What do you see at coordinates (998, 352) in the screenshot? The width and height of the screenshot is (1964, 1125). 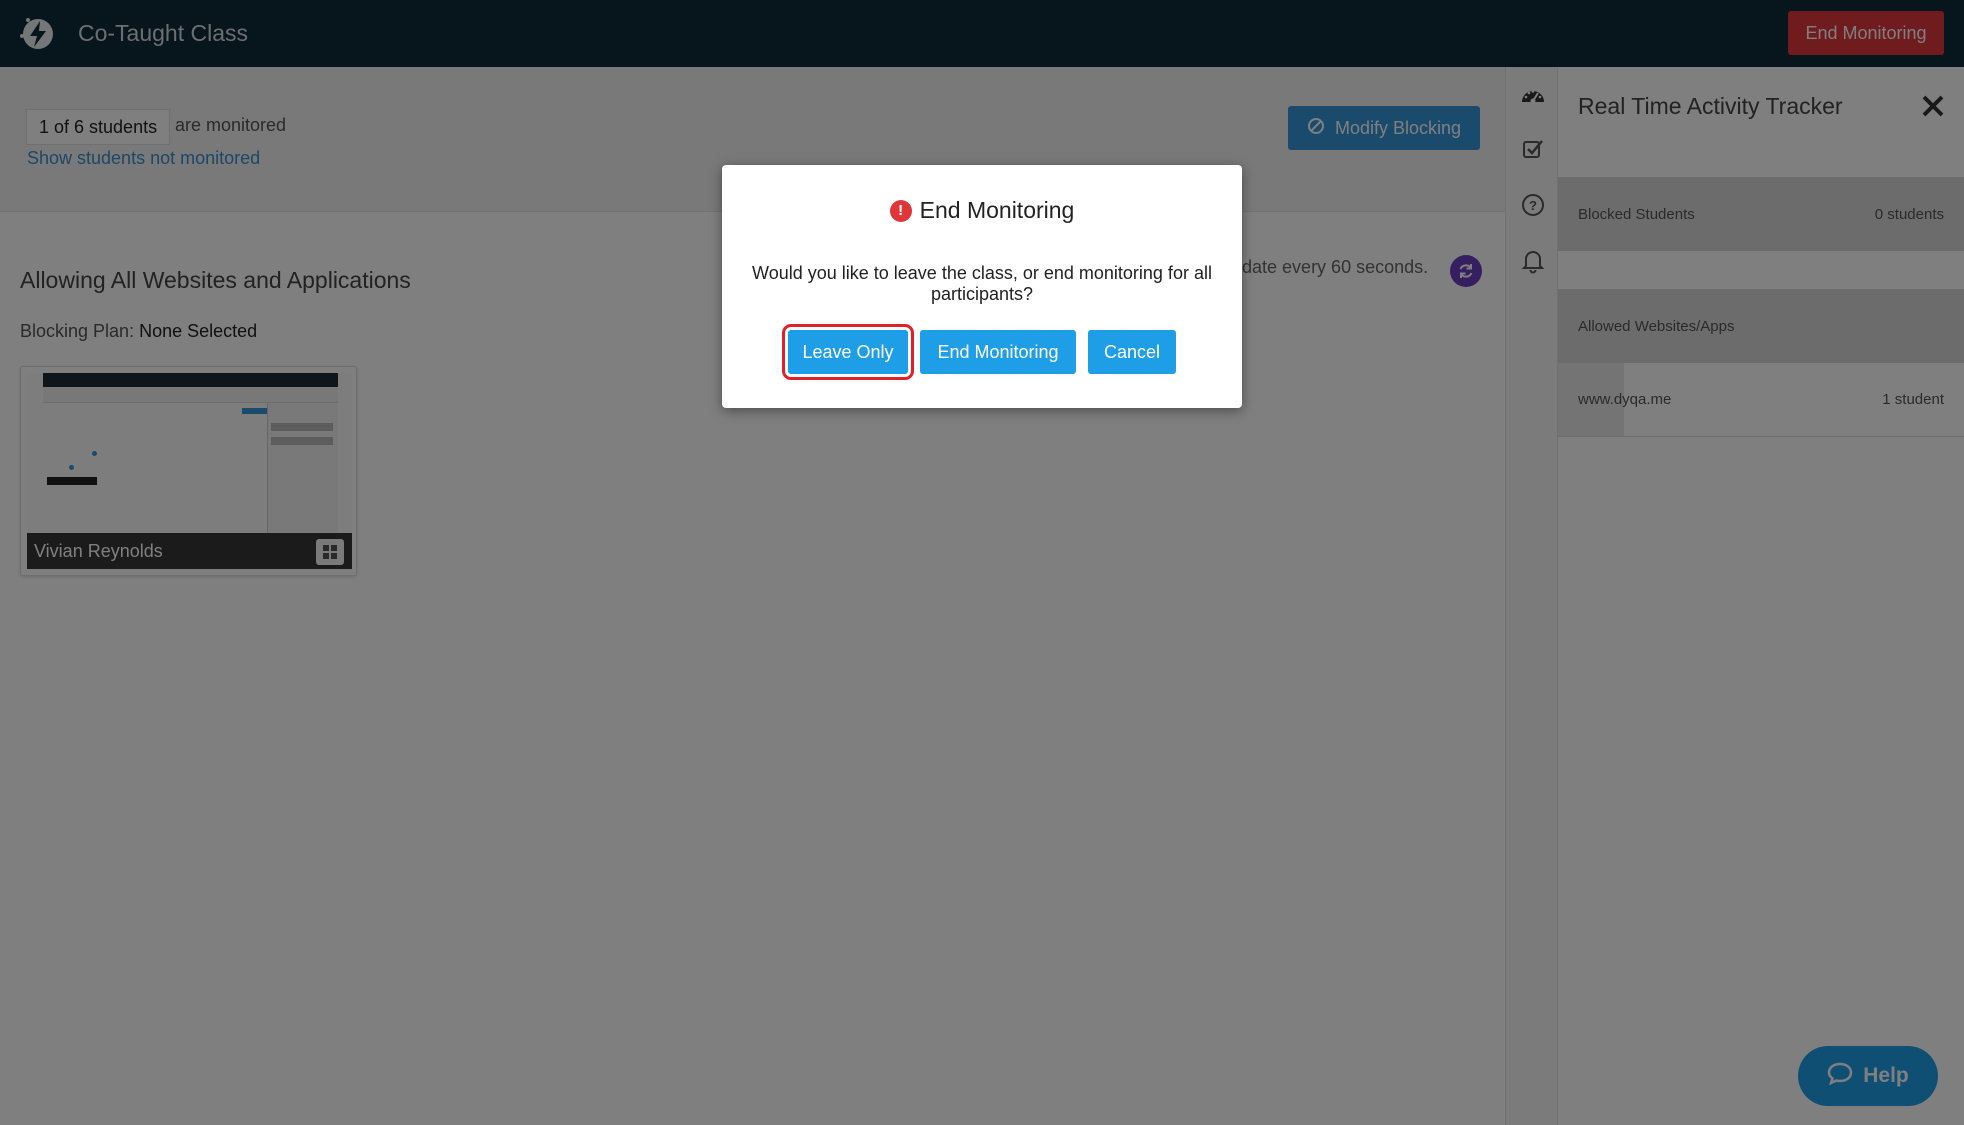 I see `dialog-end-monitoring-button: End Monitoring` at bounding box center [998, 352].